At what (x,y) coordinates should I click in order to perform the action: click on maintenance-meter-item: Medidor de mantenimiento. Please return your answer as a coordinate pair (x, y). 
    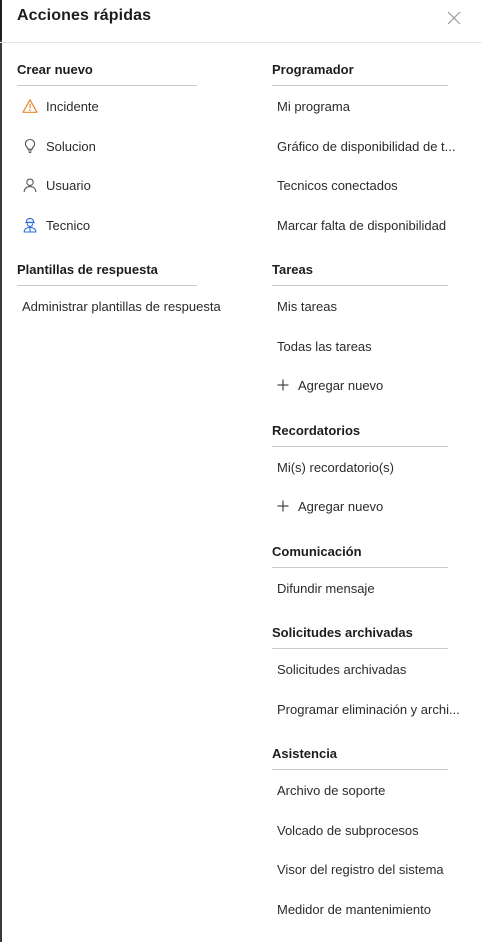
    Looking at the image, I should click on (354, 909).